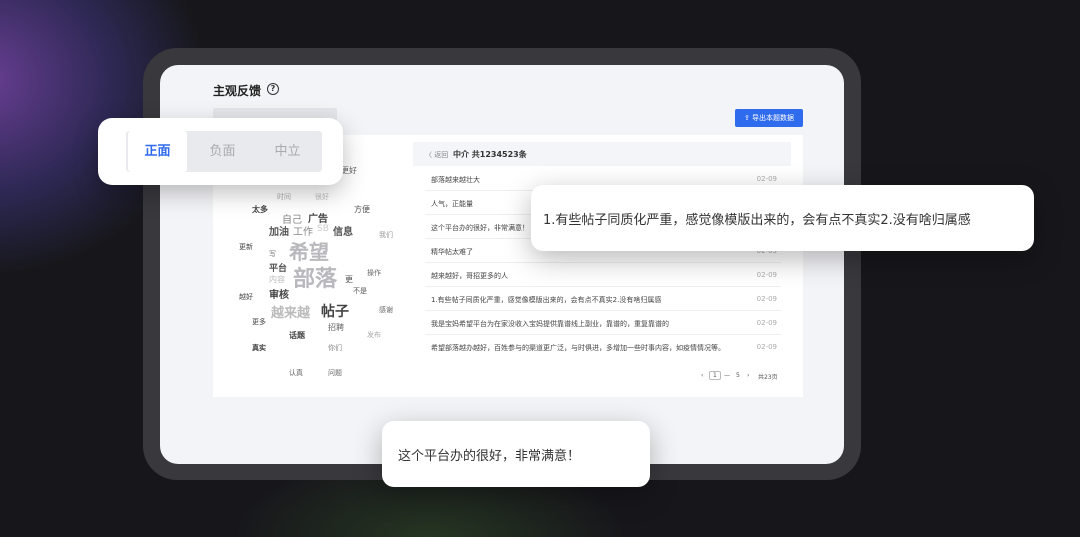 The width and height of the screenshot is (1080, 537). Describe the element at coordinates (259, 348) in the screenshot. I see `cloud-word: 真实` at that location.